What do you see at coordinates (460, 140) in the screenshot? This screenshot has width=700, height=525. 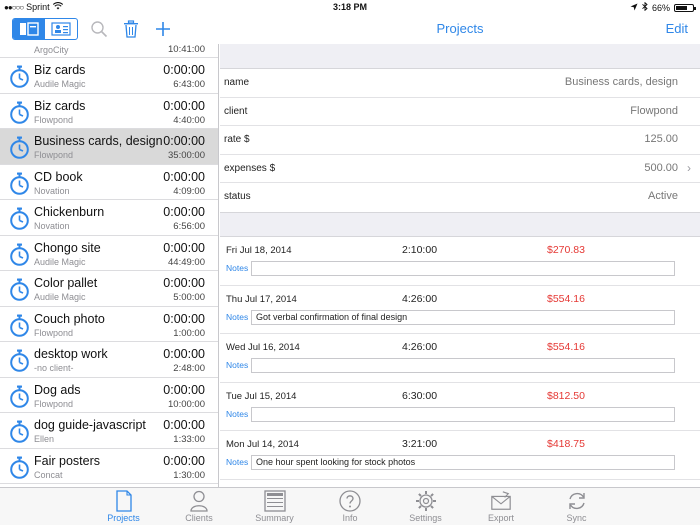 I see `rate-field: rate $ 125.00` at bounding box center [460, 140].